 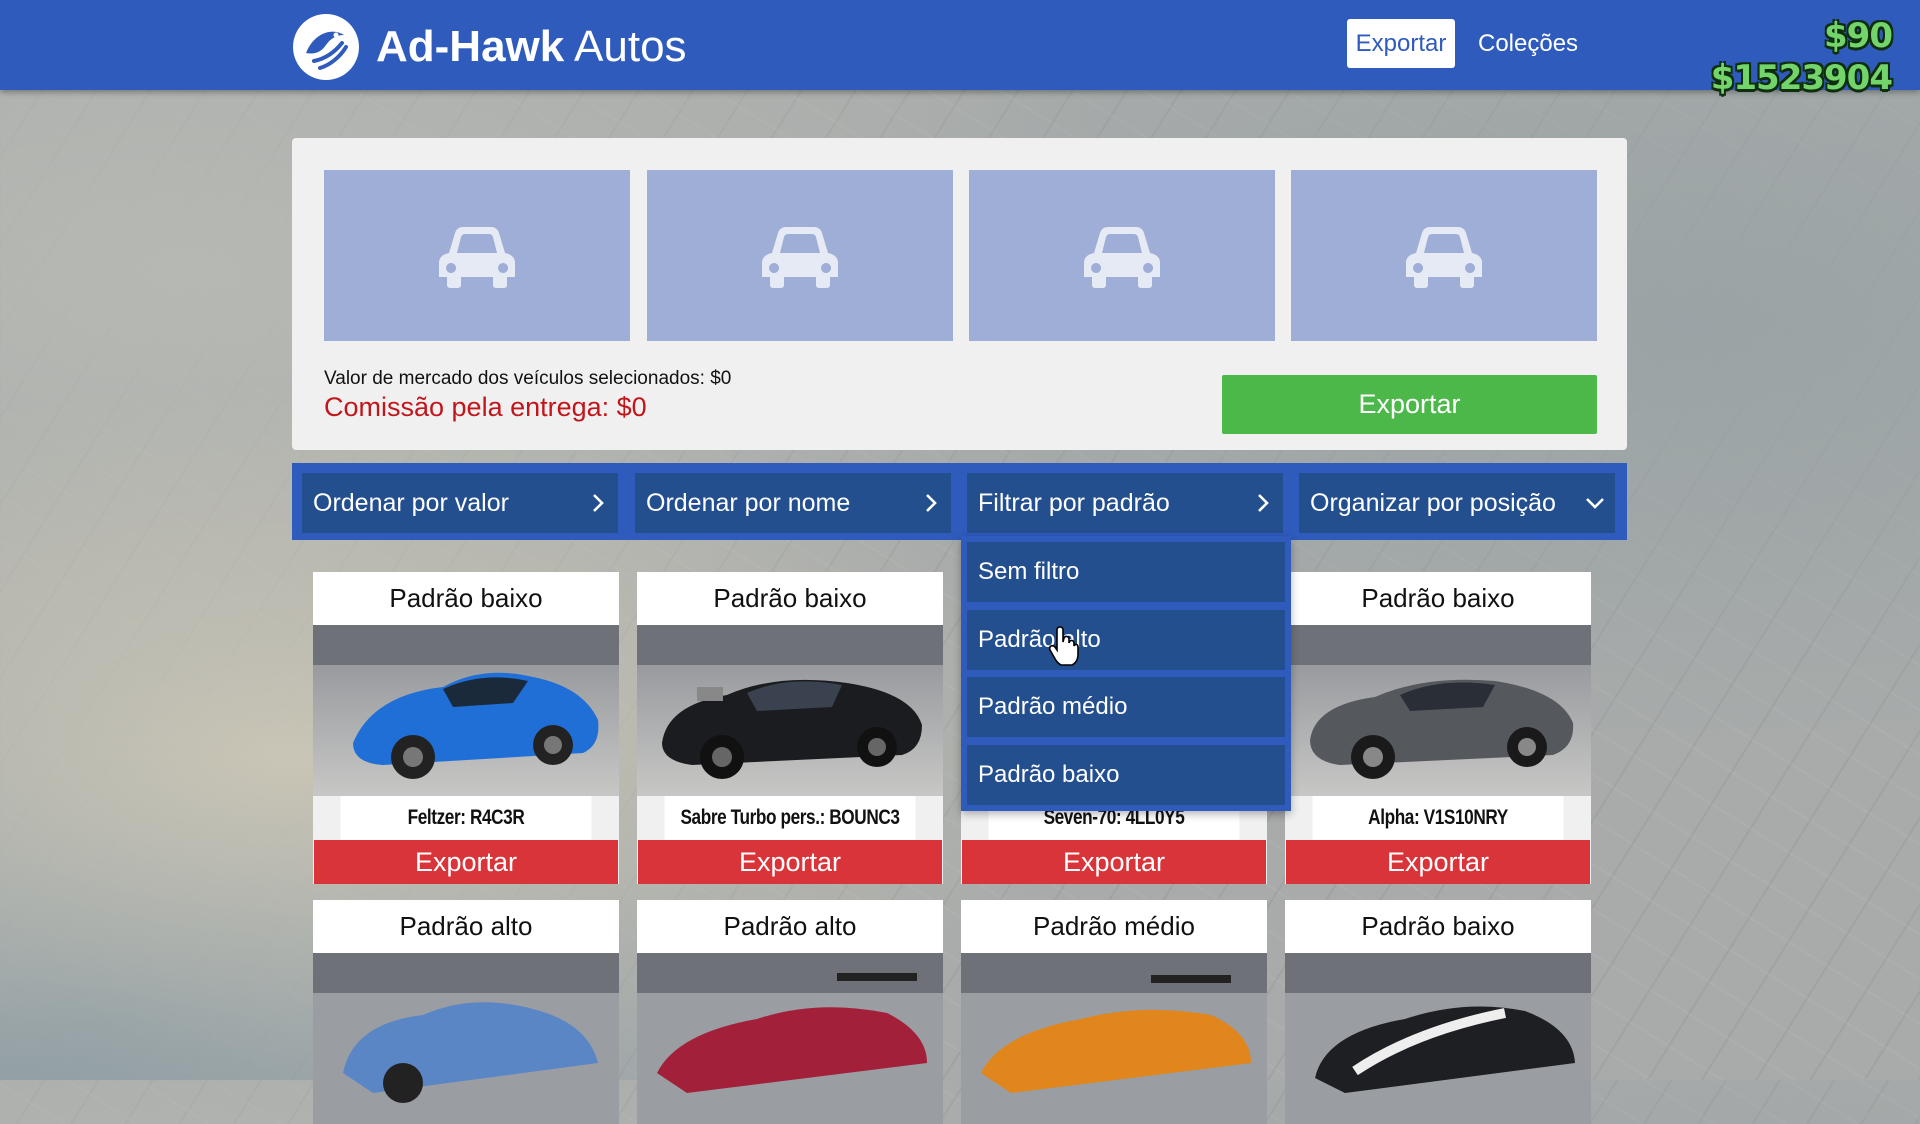 I want to click on brand-name-light: Autos, so click(x=630, y=46).